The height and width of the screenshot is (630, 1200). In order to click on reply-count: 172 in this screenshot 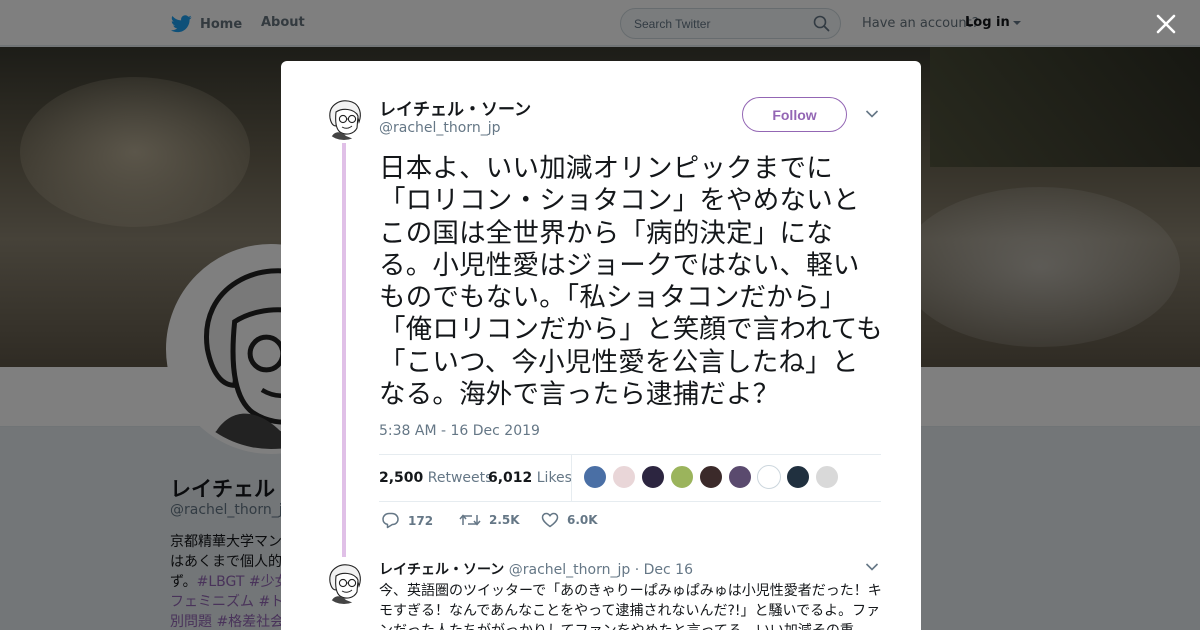, I will do `click(421, 520)`.